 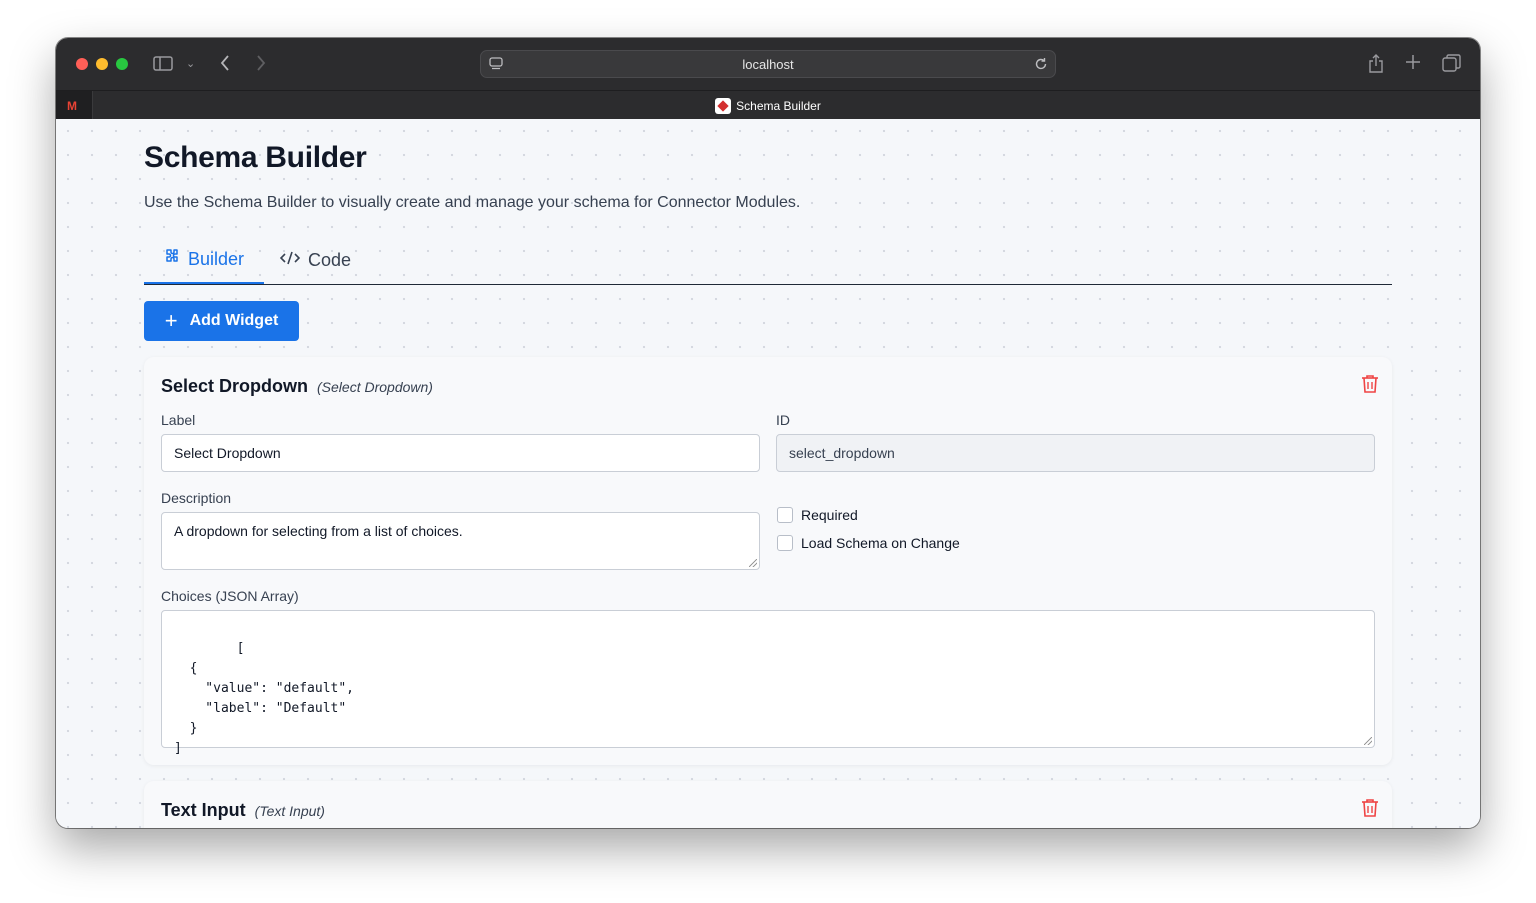 What do you see at coordinates (196, 498) in the screenshot?
I see `description-field-label: Description` at bounding box center [196, 498].